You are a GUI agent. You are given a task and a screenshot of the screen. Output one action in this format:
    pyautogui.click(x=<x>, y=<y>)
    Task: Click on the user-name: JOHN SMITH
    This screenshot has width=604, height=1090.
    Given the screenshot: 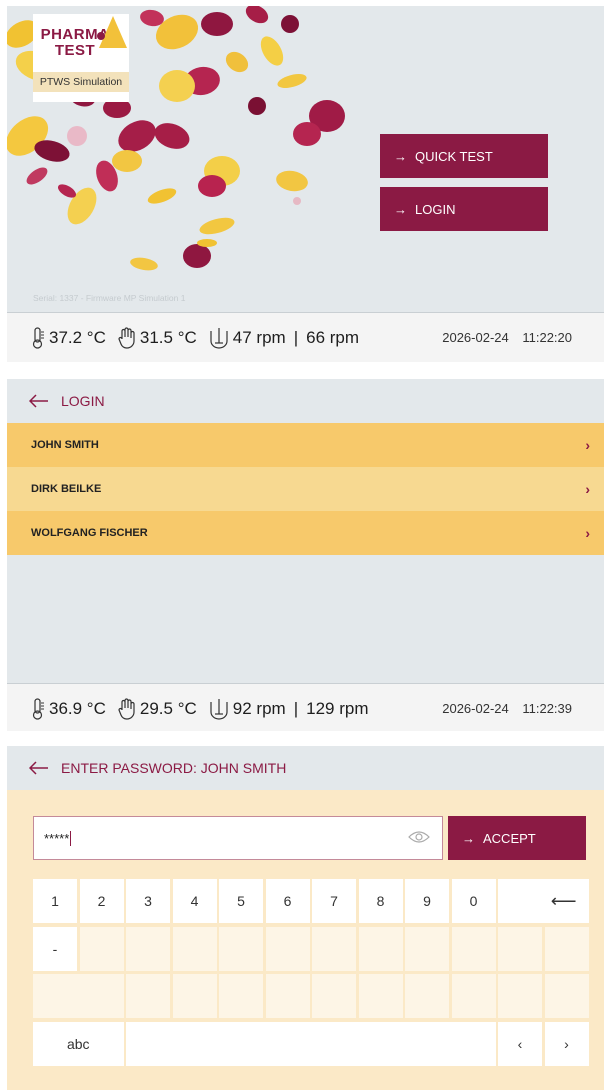 What is the action you would take?
    pyautogui.click(x=65, y=445)
    